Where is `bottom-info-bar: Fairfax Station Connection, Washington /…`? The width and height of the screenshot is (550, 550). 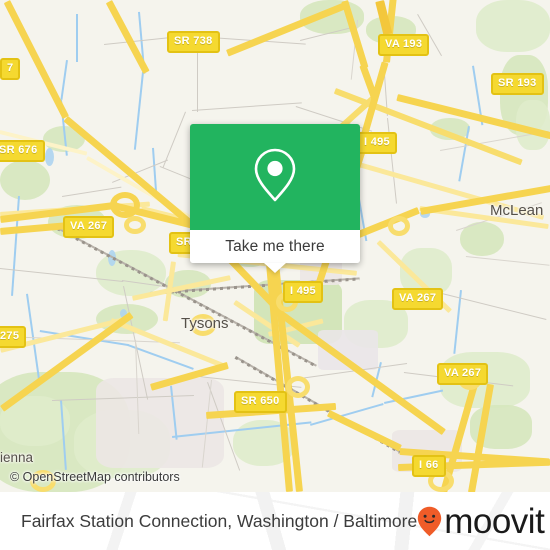 bottom-info-bar: Fairfax Station Connection, Washington /… is located at coordinates (275, 521).